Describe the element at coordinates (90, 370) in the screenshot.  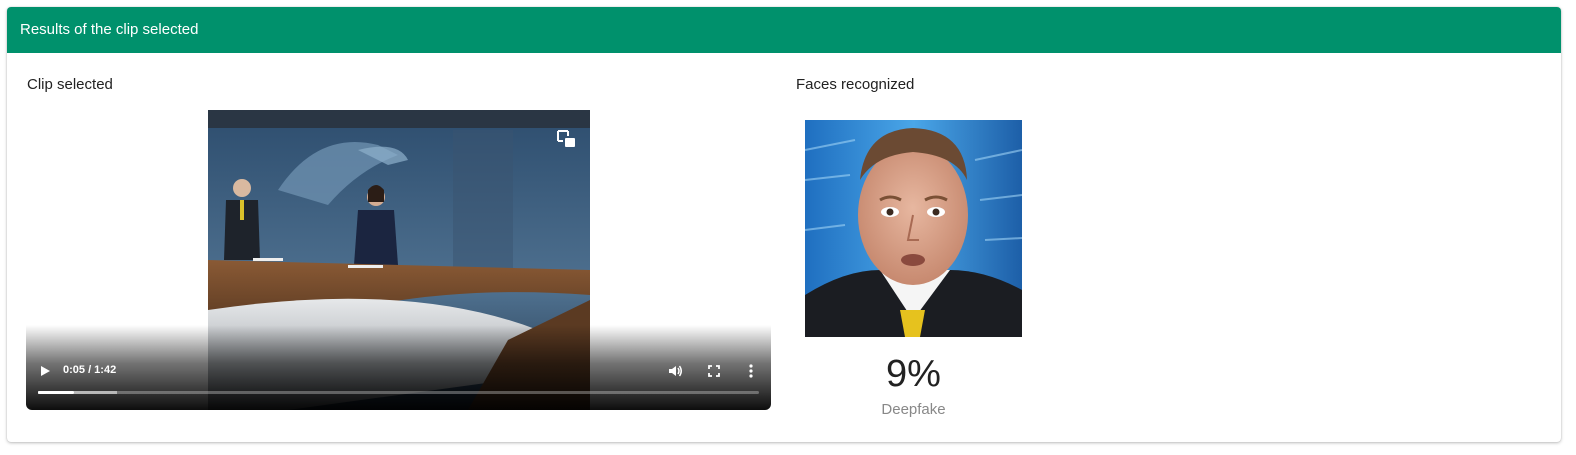
I see `time-display: 0:05 / 1:42` at that location.